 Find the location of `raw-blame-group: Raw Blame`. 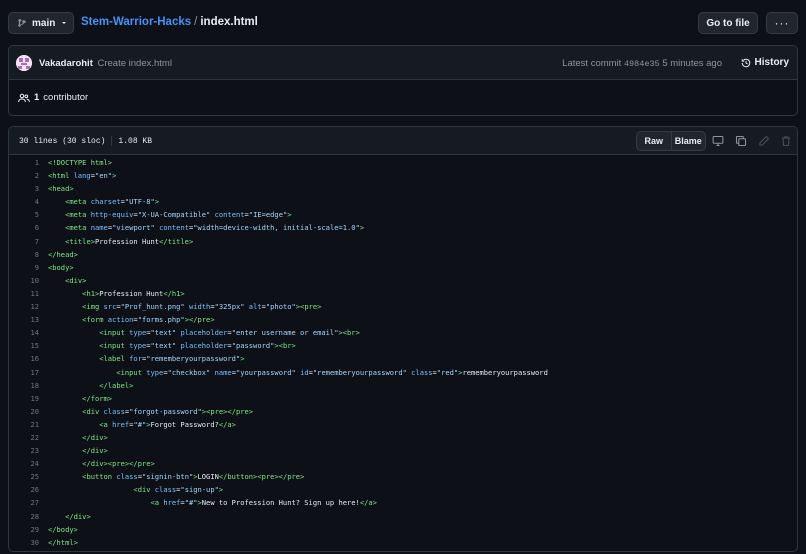

raw-blame-group: Raw Blame is located at coordinates (671, 141).